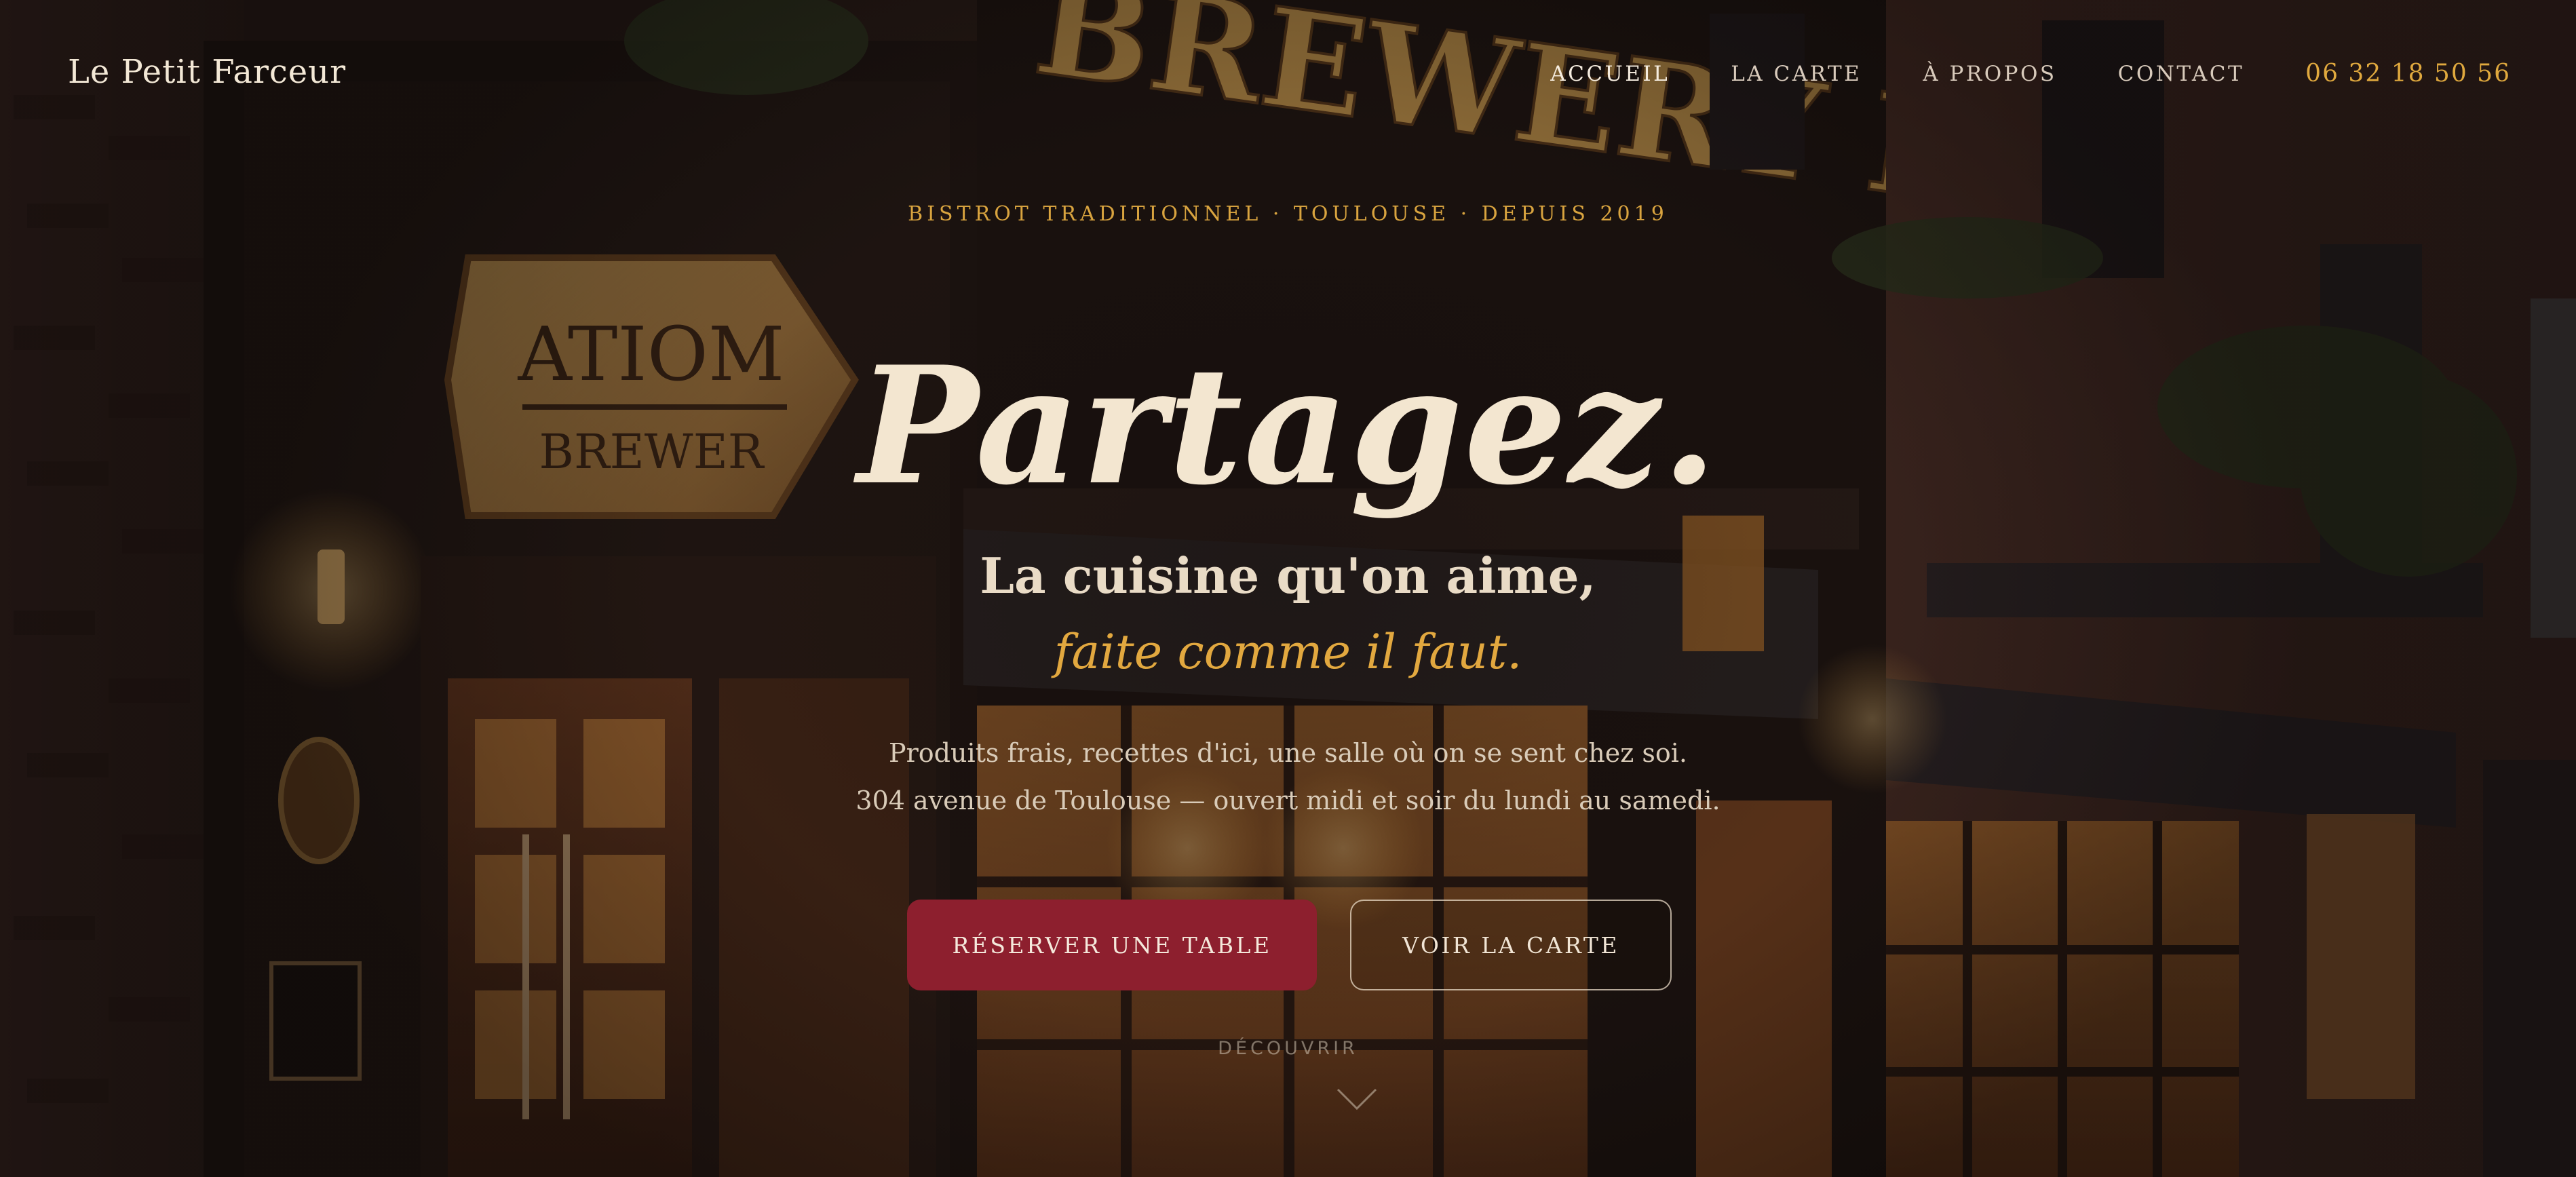 The width and height of the screenshot is (2576, 1177). I want to click on chevron-down-icon, so click(1357, 1099).